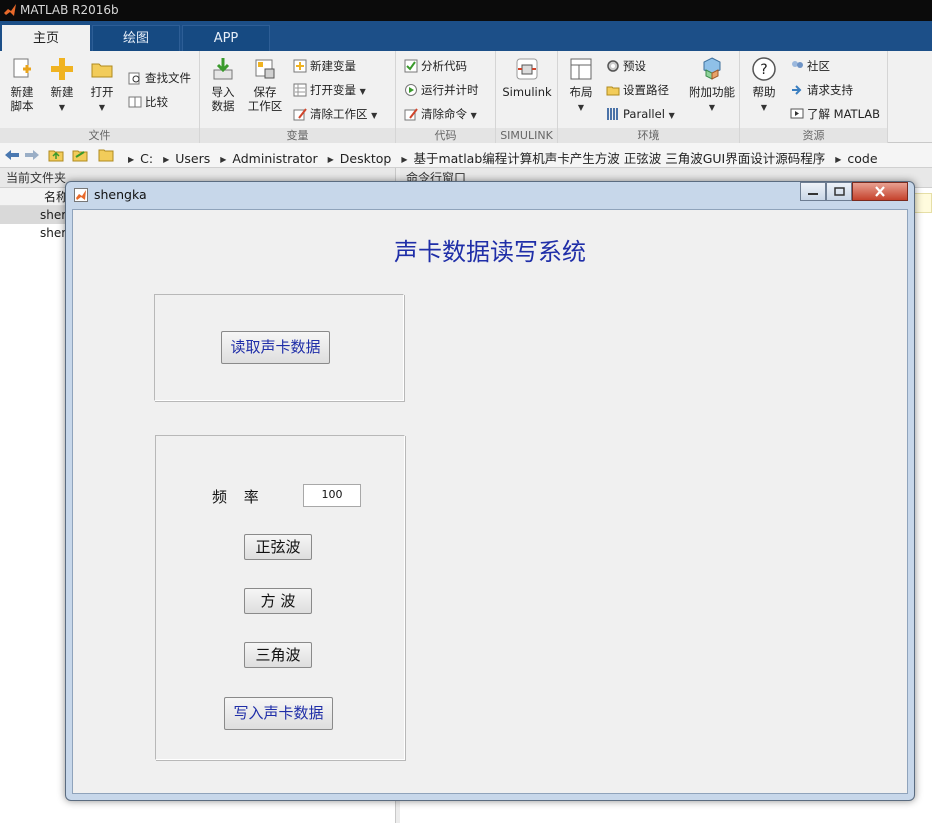 The height and width of the screenshot is (823, 932). I want to click on run-and-time-button: 运行并计时, so click(441, 90).